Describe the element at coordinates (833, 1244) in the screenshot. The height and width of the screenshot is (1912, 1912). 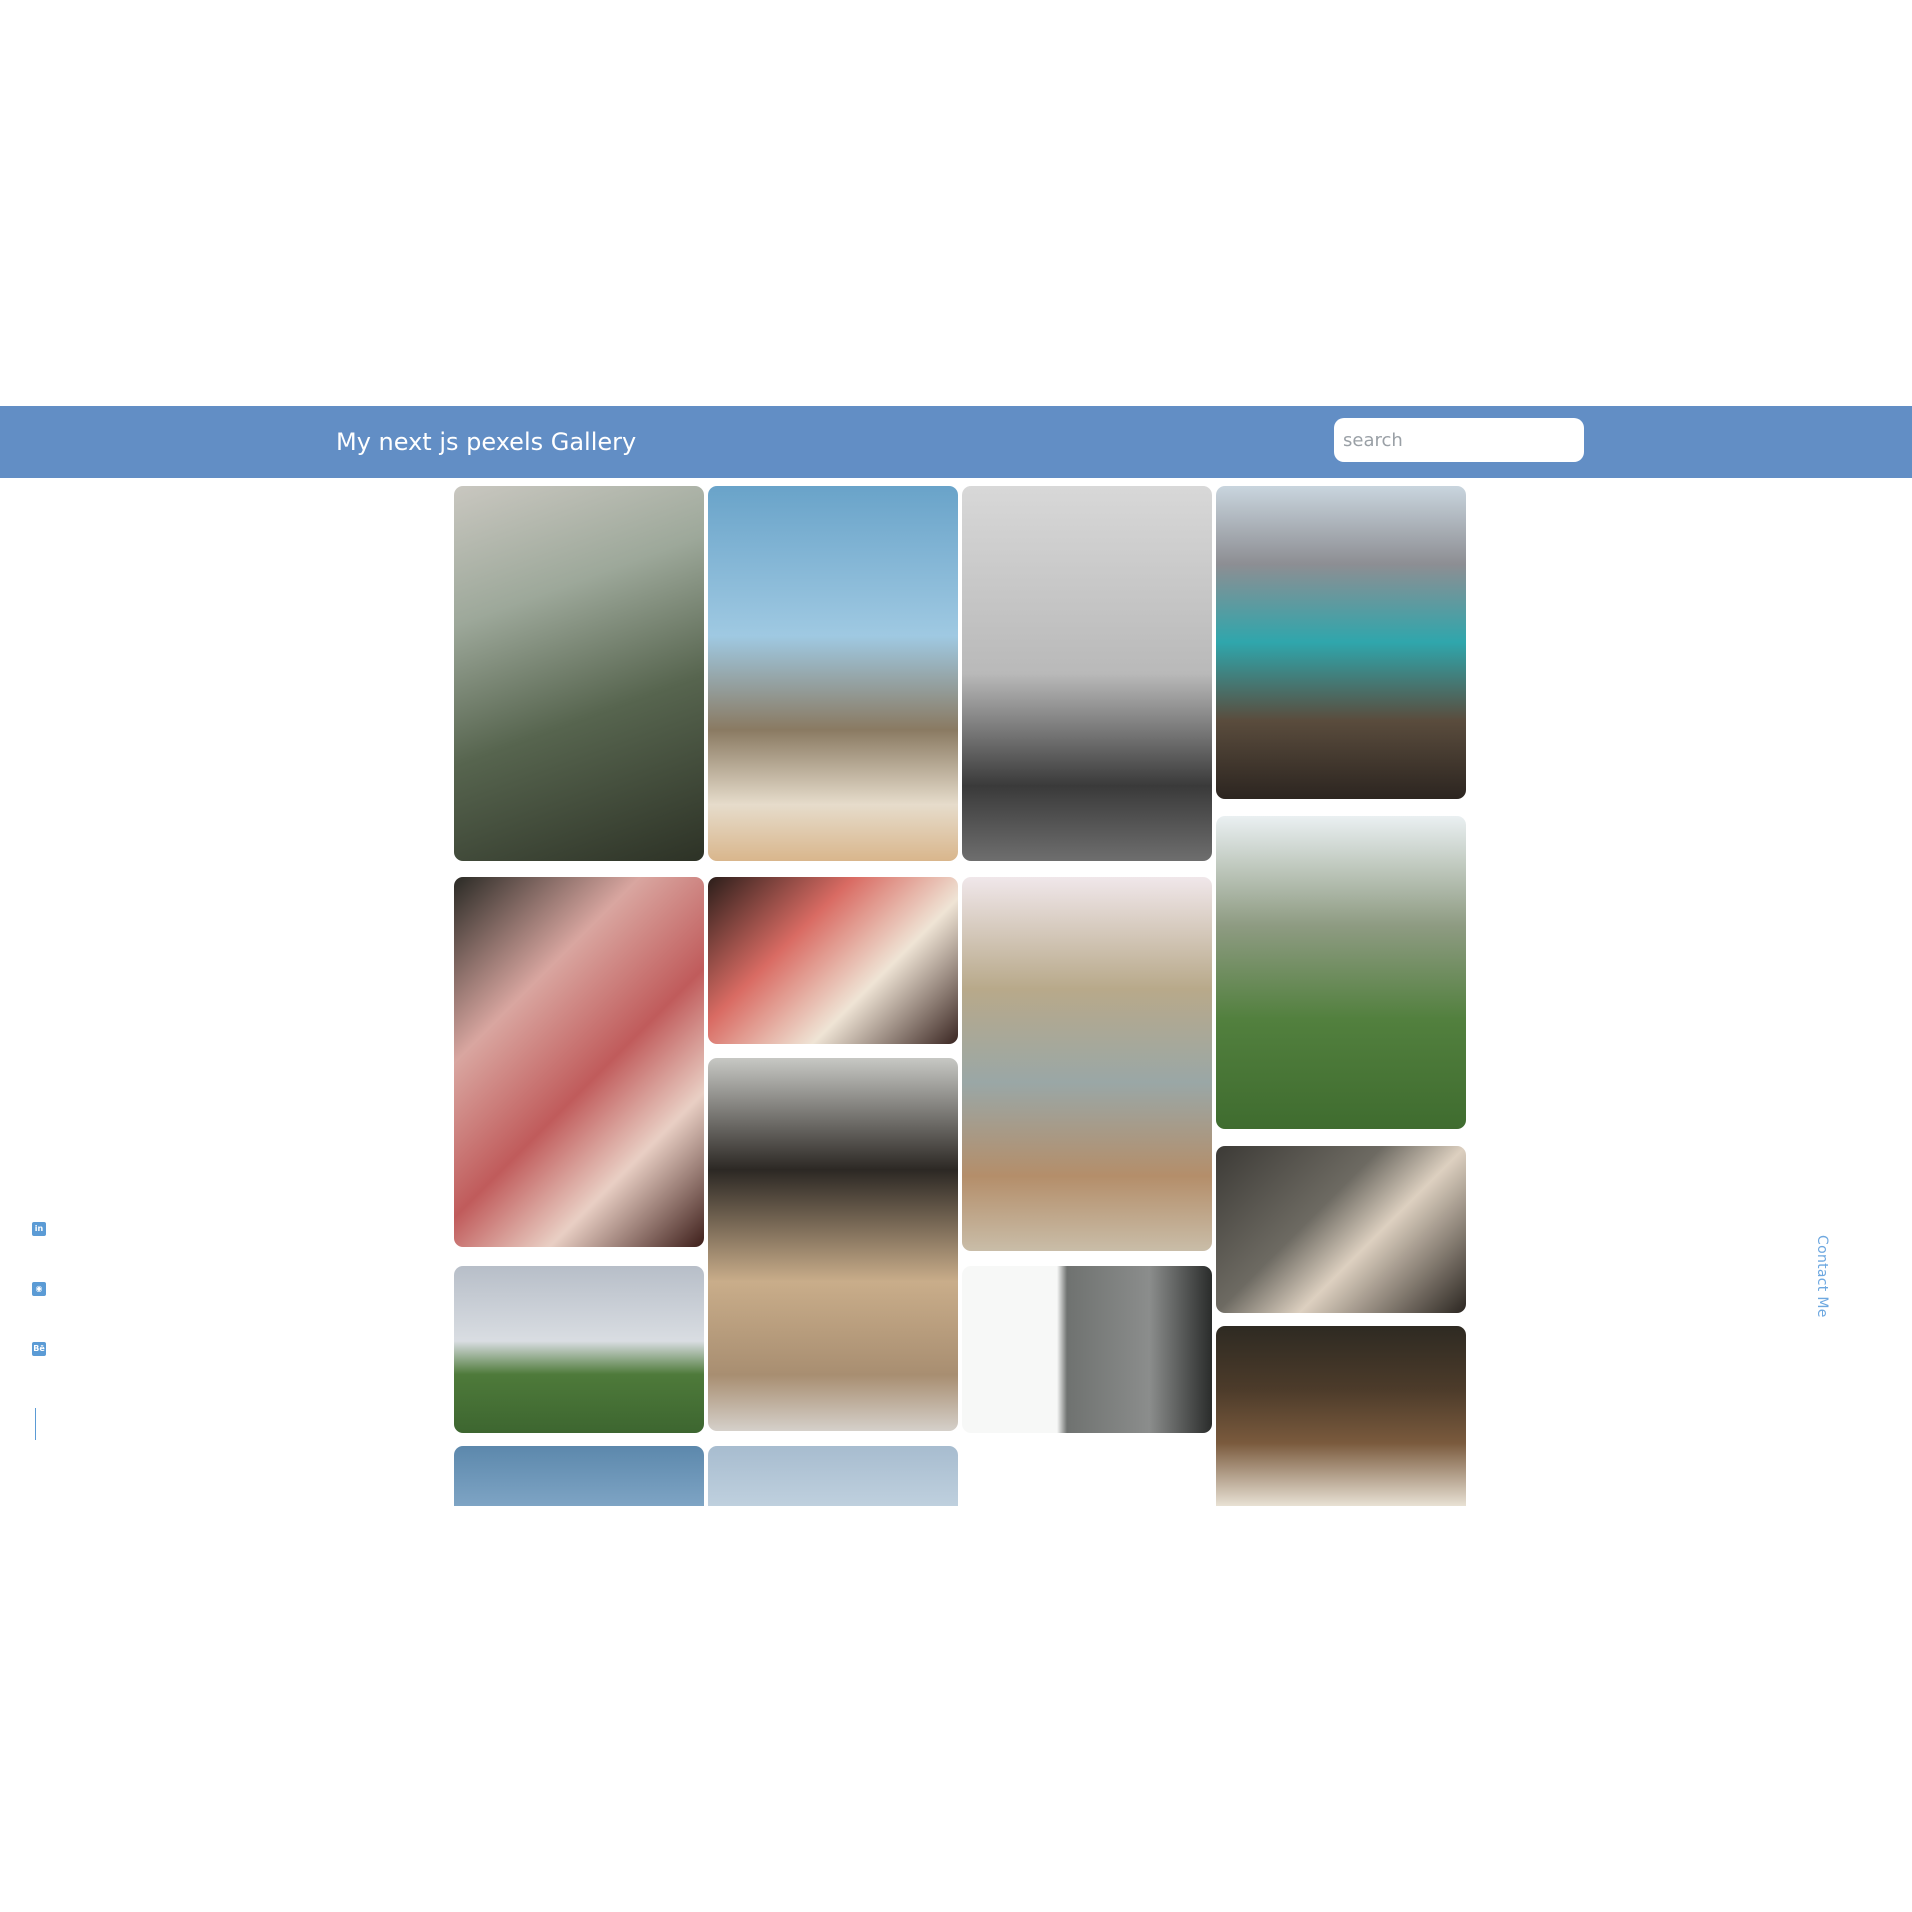
I see `photo-woman-headphones-coat` at that location.